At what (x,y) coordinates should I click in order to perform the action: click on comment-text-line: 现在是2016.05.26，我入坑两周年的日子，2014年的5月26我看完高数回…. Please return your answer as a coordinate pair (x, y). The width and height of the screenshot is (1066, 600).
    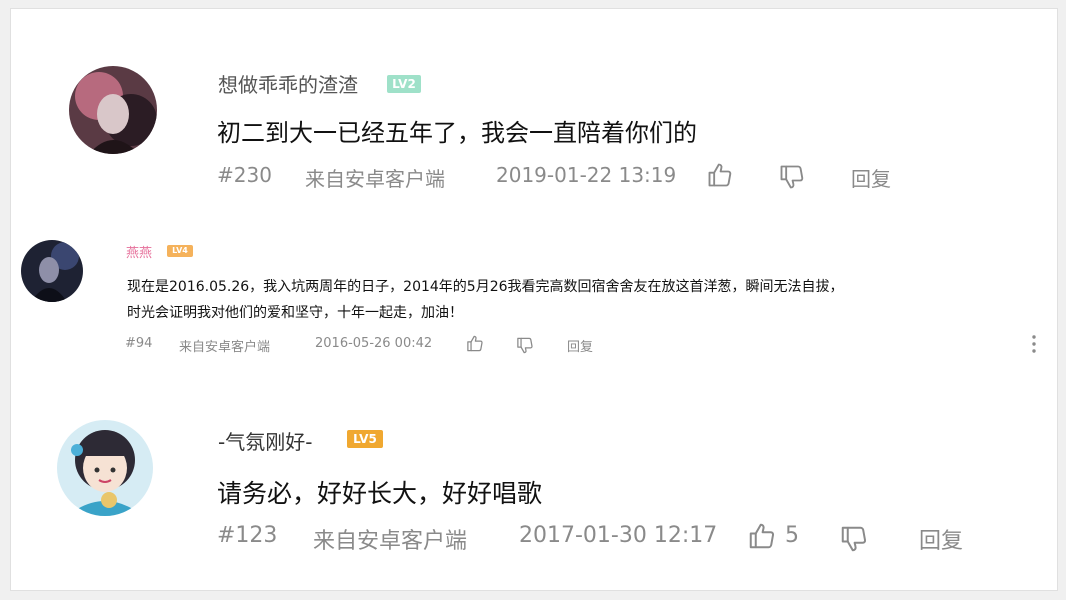
    Looking at the image, I should click on (485, 287).